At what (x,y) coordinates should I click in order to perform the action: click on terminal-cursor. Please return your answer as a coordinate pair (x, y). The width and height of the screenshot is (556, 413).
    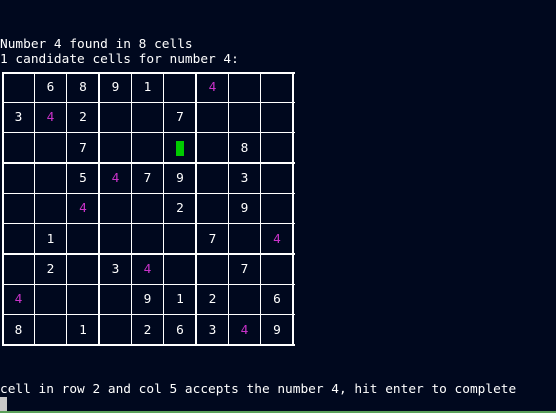
    Looking at the image, I should click on (3, 404).